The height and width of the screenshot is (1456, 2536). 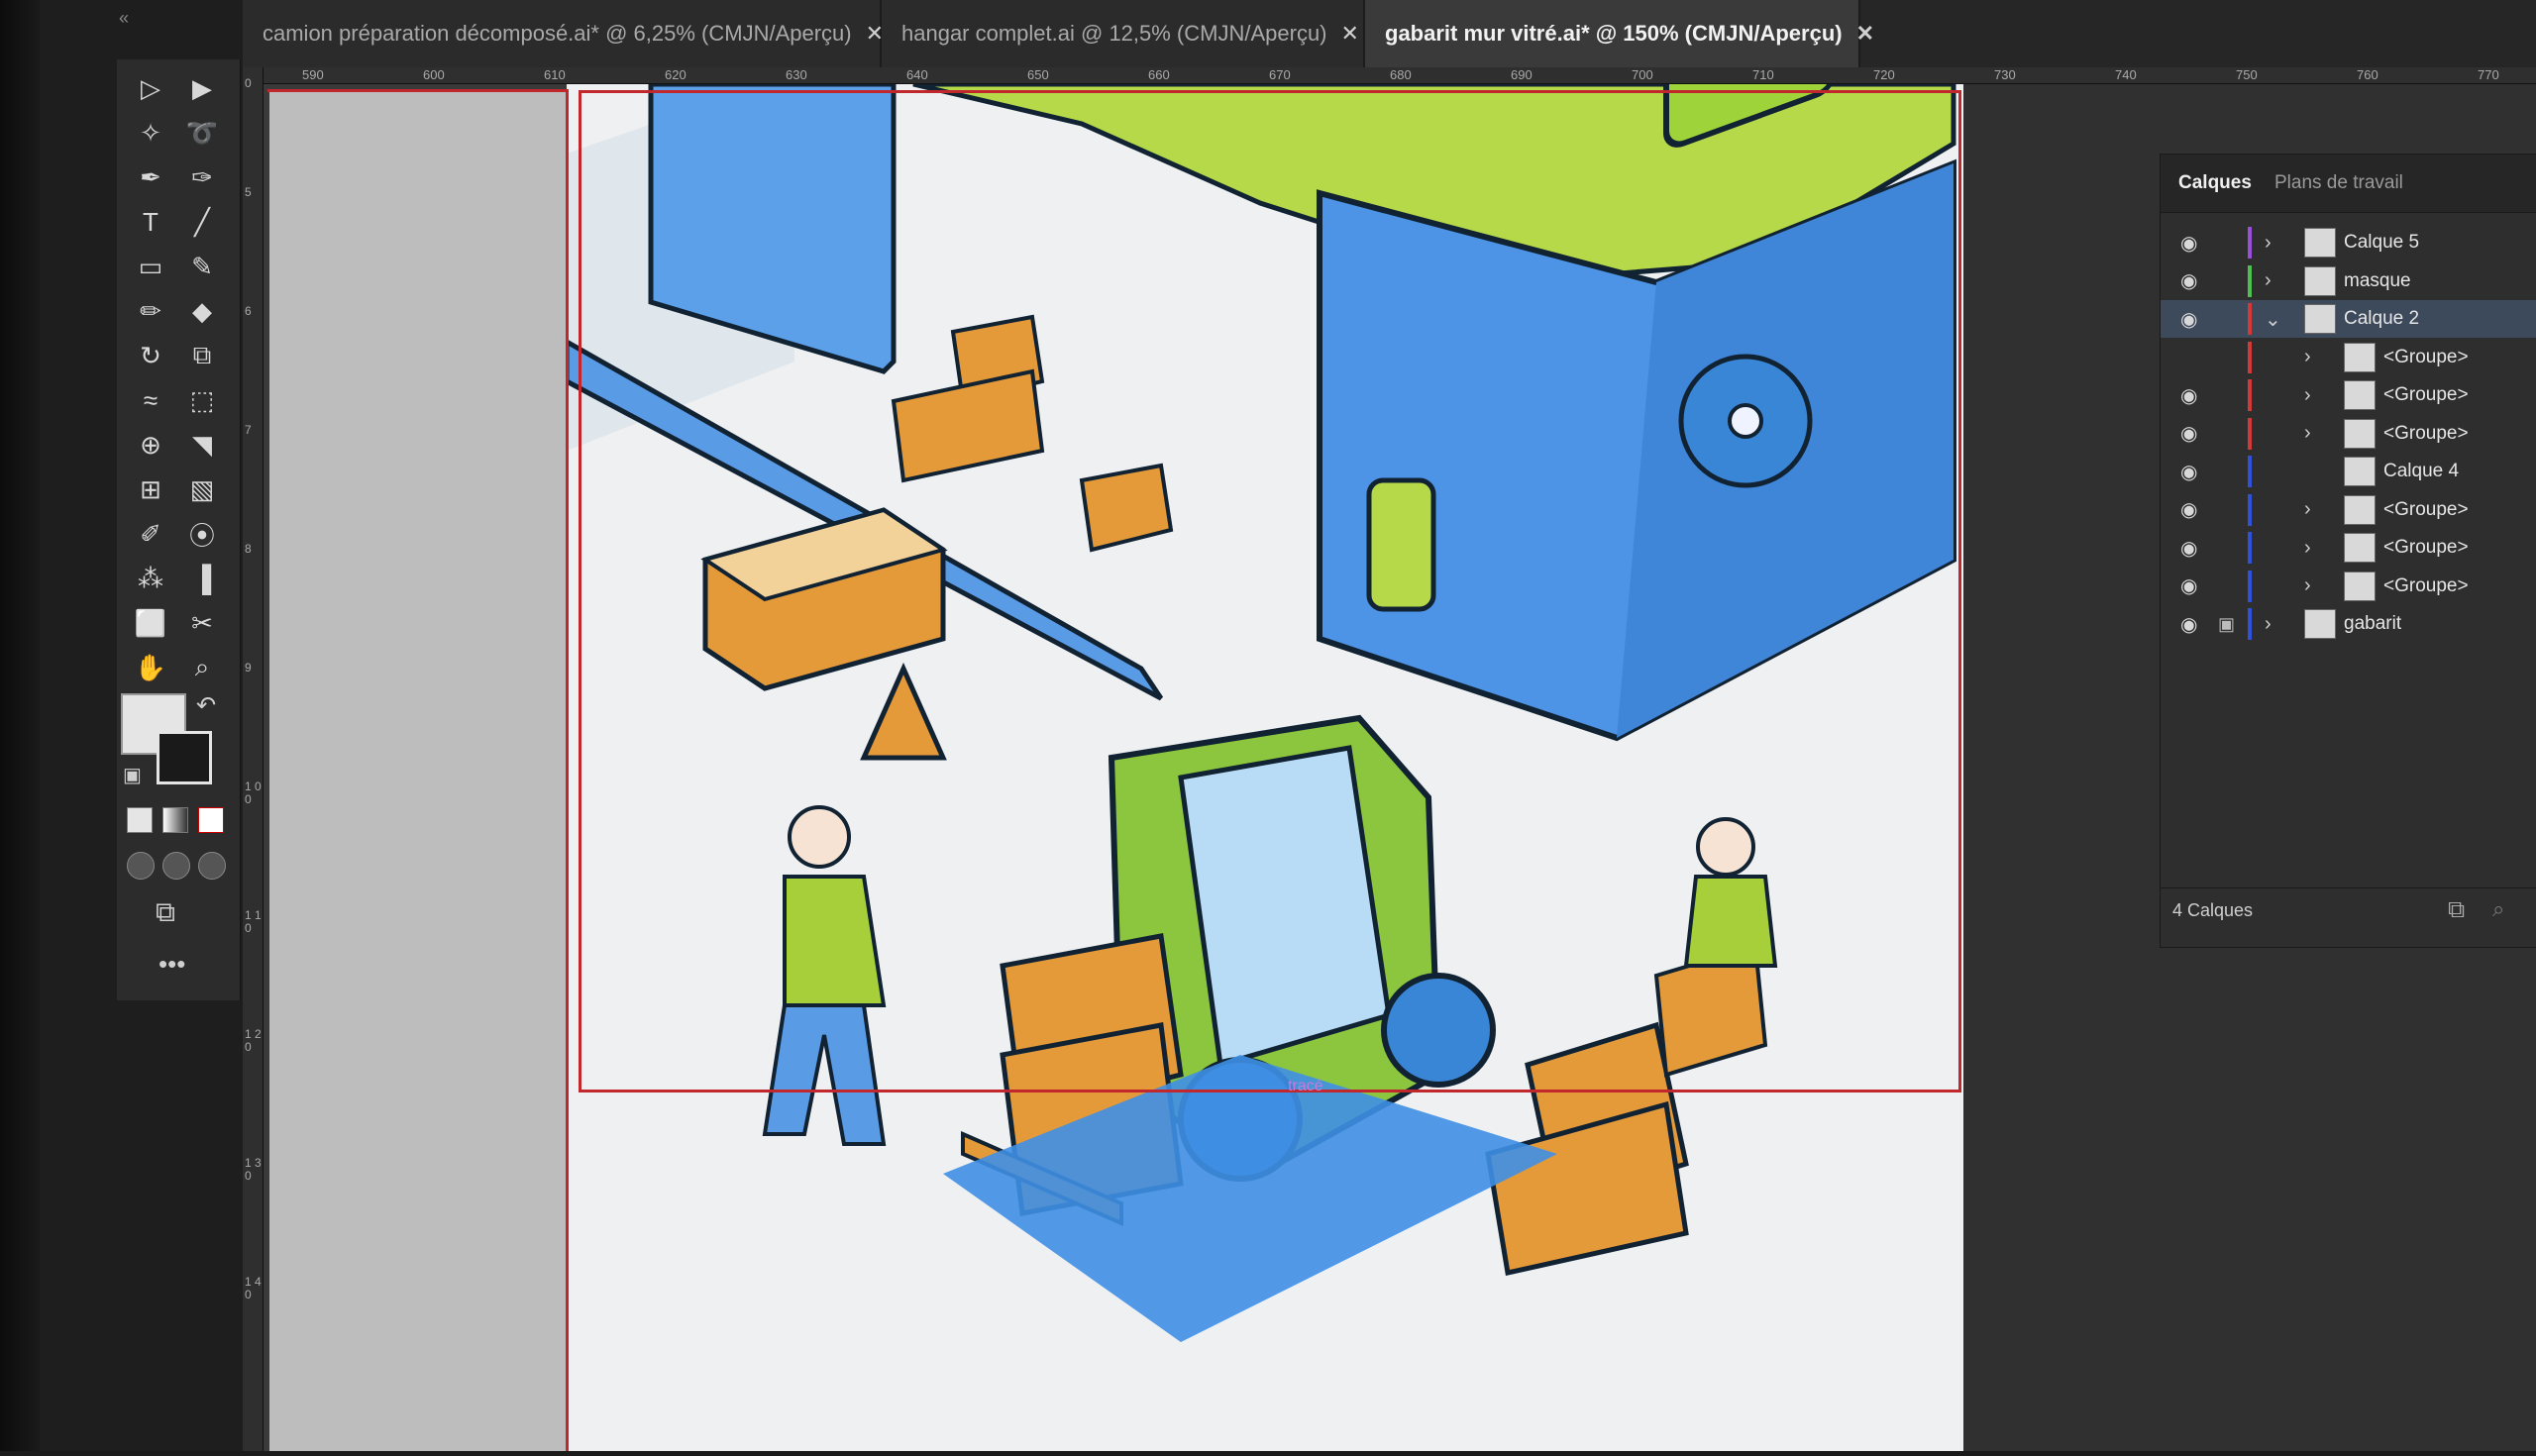 What do you see at coordinates (253, 759) in the screenshot?
I see `vertical-ruler: 0 5 6 7 8 9 1 0 0 1 1 0 1 2 0 1 3 0 1 4 0` at bounding box center [253, 759].